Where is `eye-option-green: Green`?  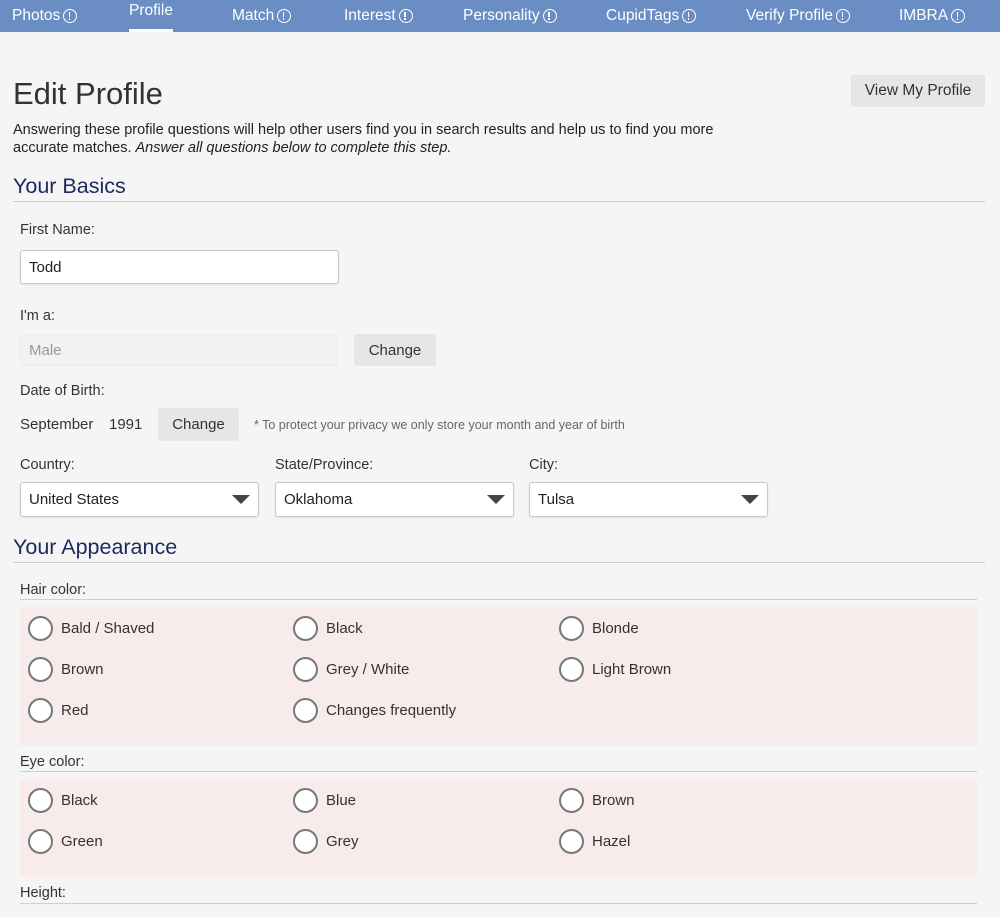 eye-option-green: Green is located at coordinates (65, 841).